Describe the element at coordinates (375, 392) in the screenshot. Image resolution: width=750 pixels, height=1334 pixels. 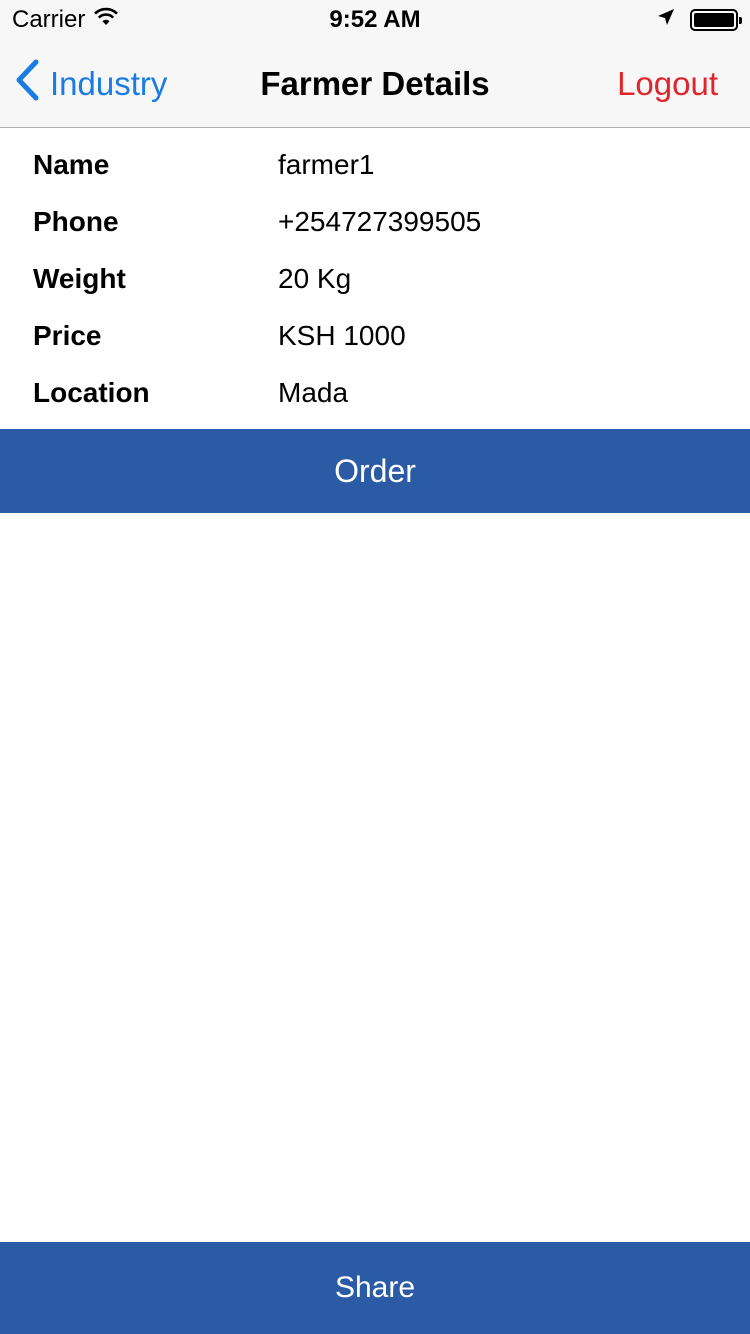
I see `detail-row-location: Location Mada` at that location.